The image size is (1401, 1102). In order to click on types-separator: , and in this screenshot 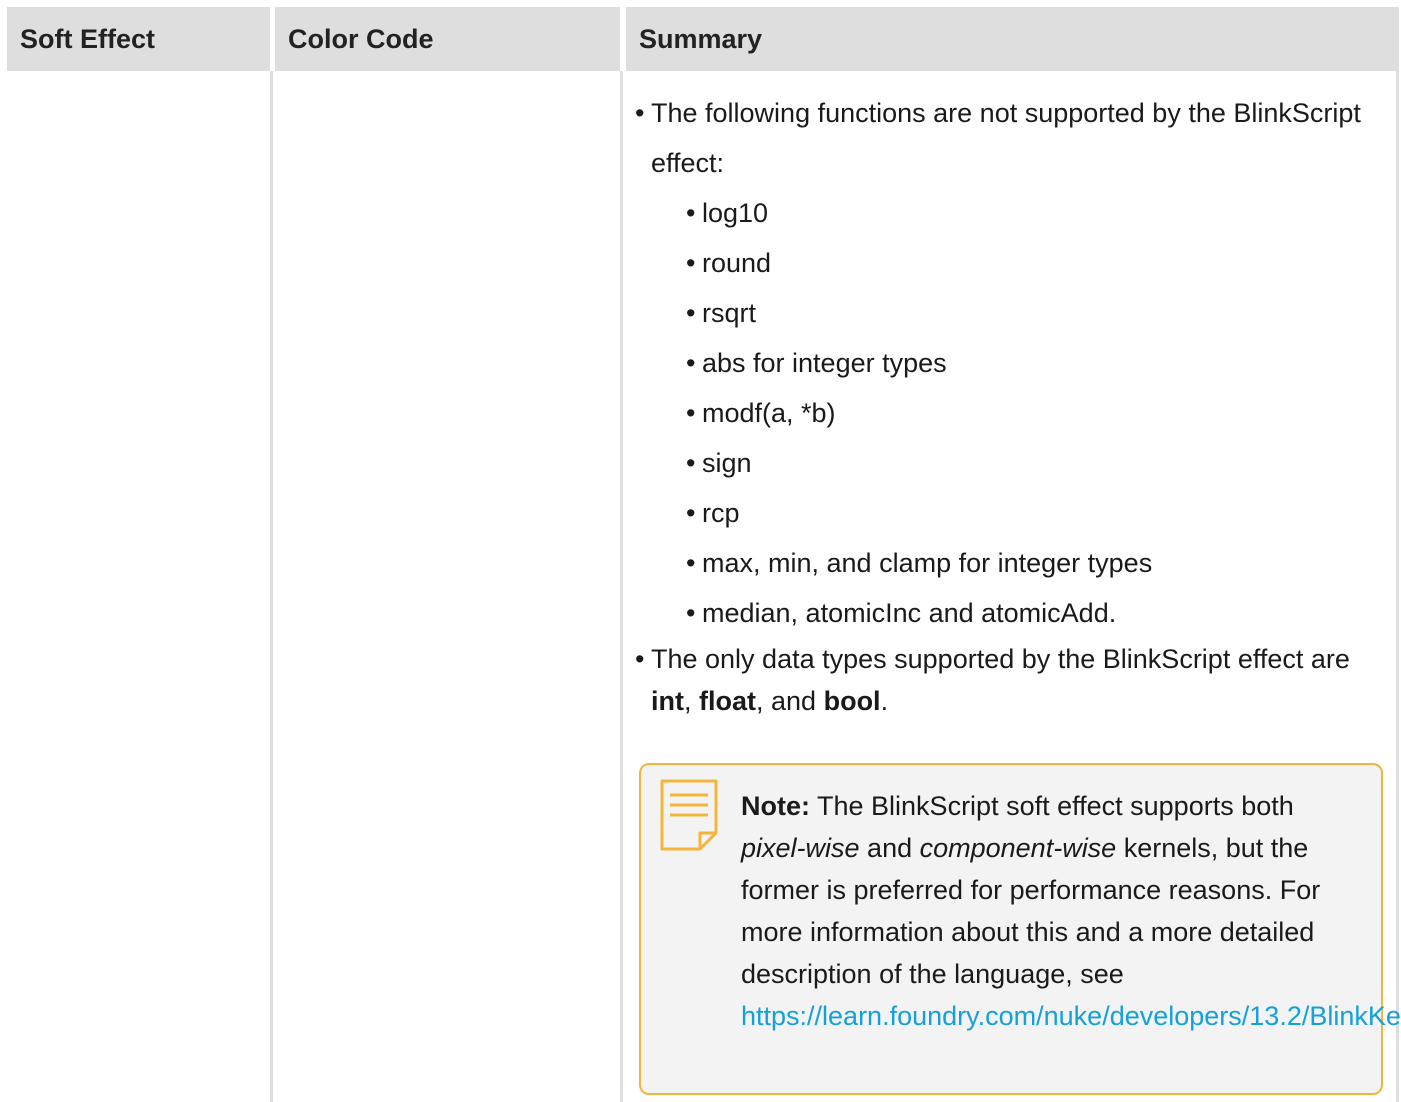, I will do `click(790, 701)`.